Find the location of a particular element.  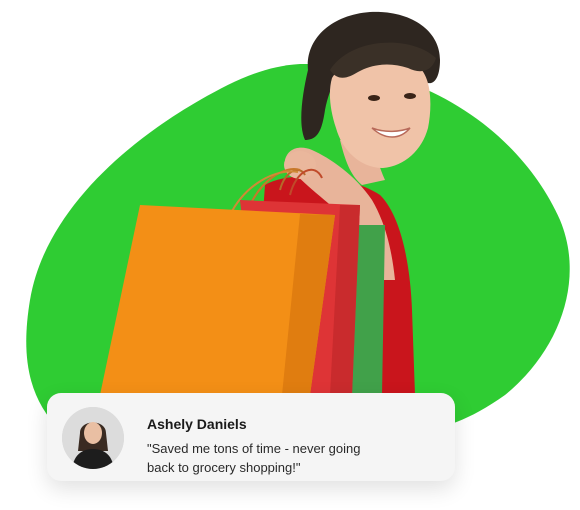

avatar-photo is located at coordinates (93, 438).